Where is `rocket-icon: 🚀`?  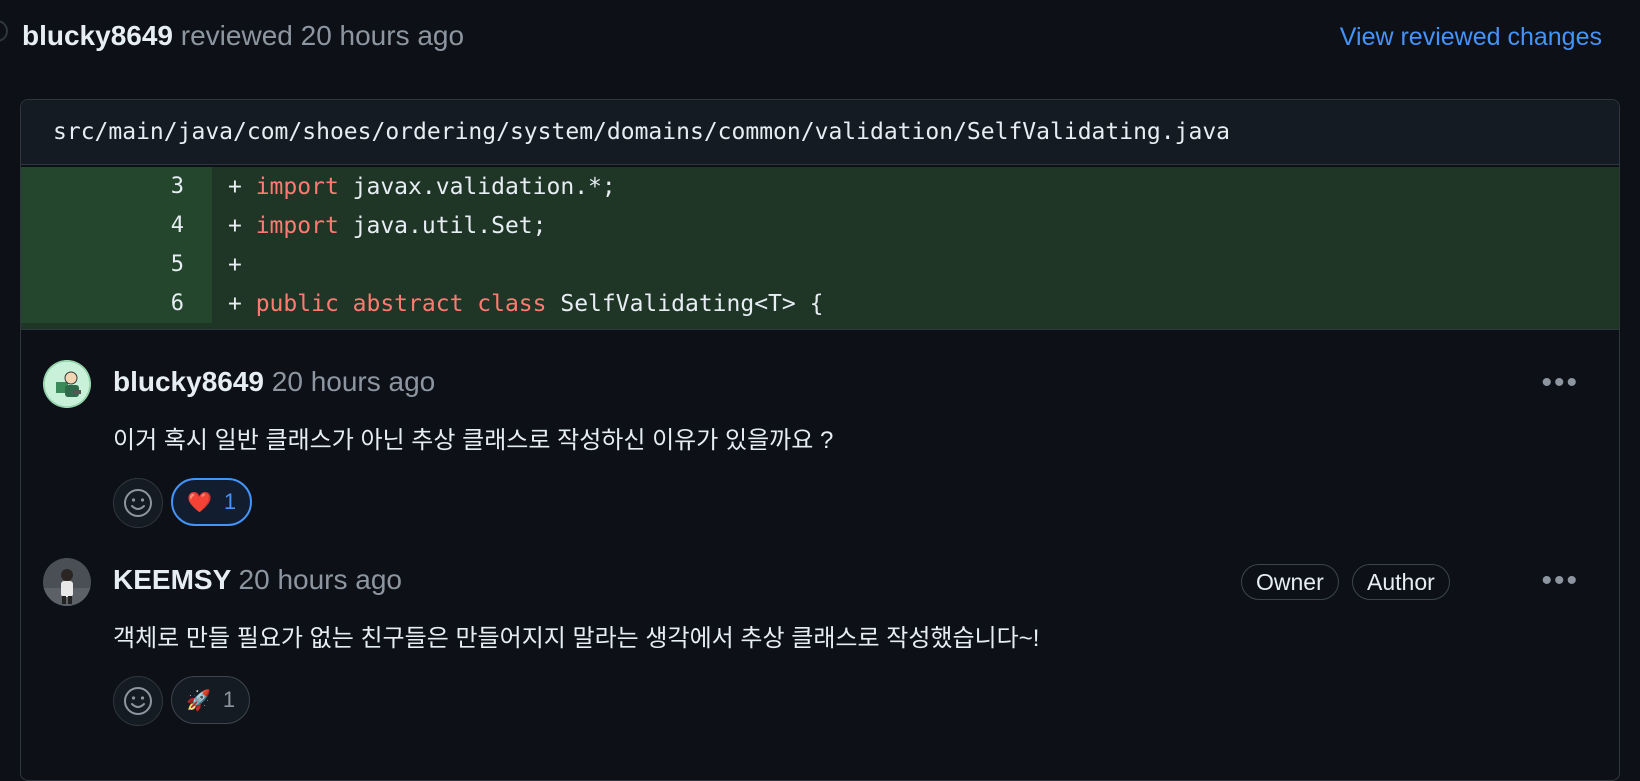
rocket-icon: 🚀 is located at coordinates (198, 700).